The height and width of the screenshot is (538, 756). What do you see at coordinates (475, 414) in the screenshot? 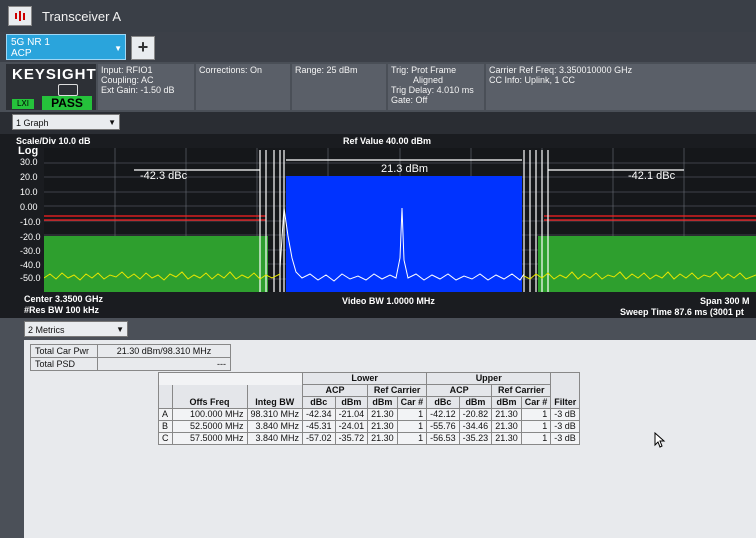
I see `upper-dbm-cell: -20.82` at bounding box center [475, 414].